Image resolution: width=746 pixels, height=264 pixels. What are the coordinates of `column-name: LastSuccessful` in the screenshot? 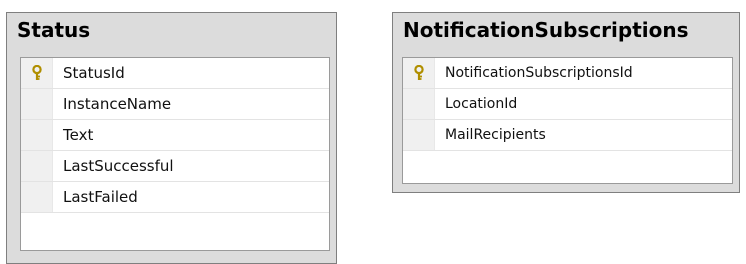 It's located at (118, 166).